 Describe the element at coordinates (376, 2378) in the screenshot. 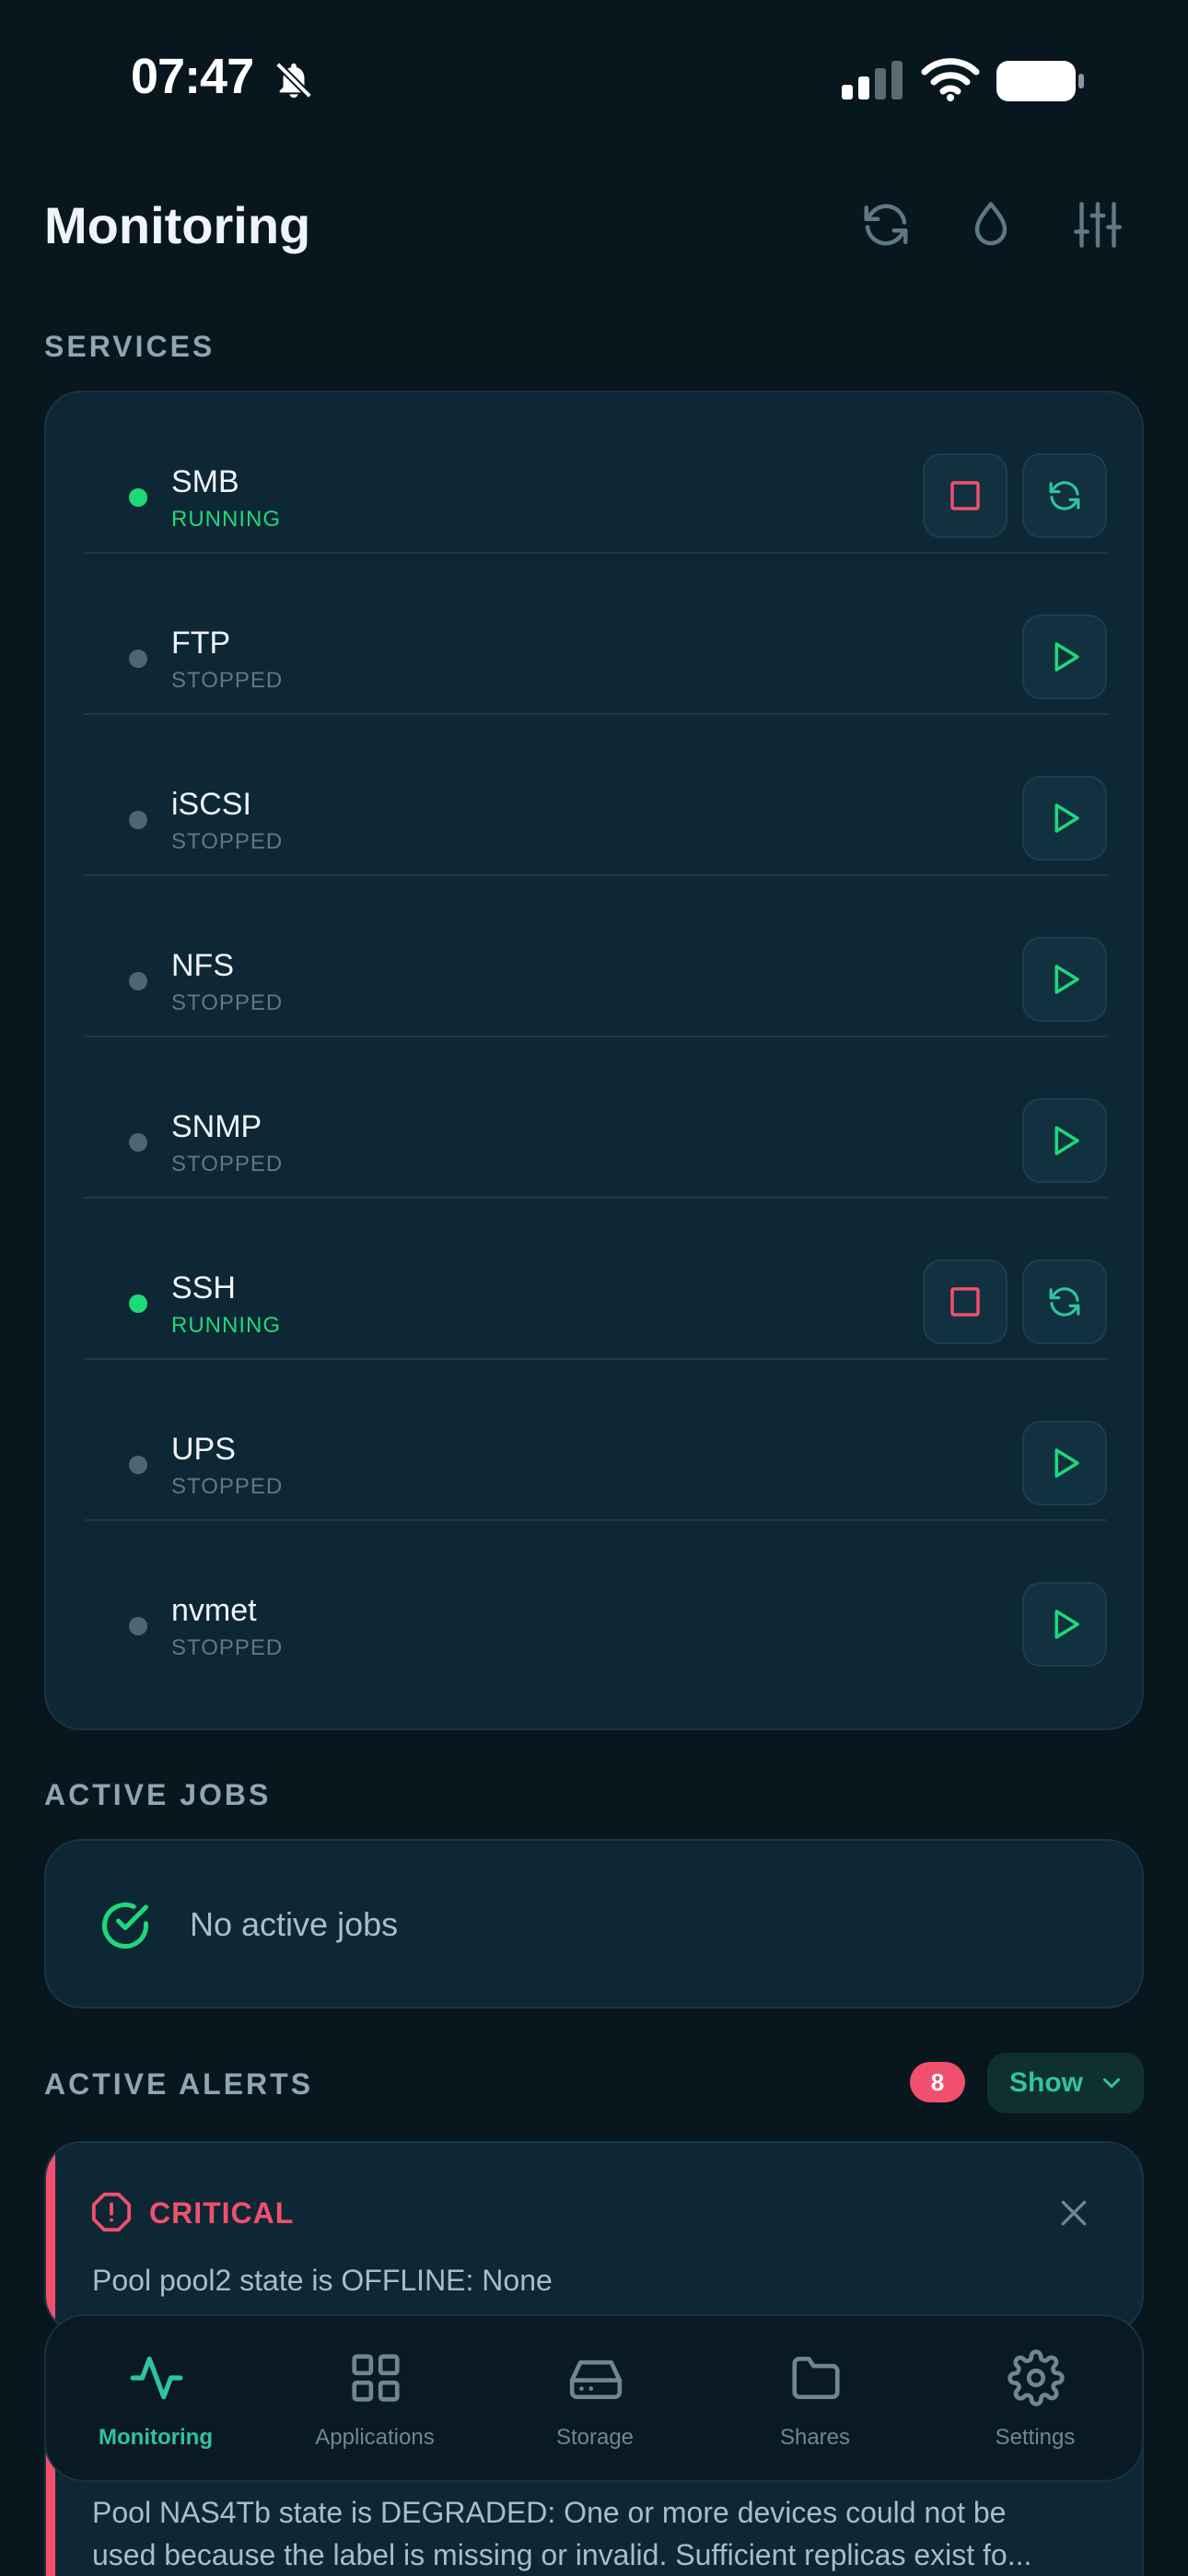

I see `grid-icon` at that location.